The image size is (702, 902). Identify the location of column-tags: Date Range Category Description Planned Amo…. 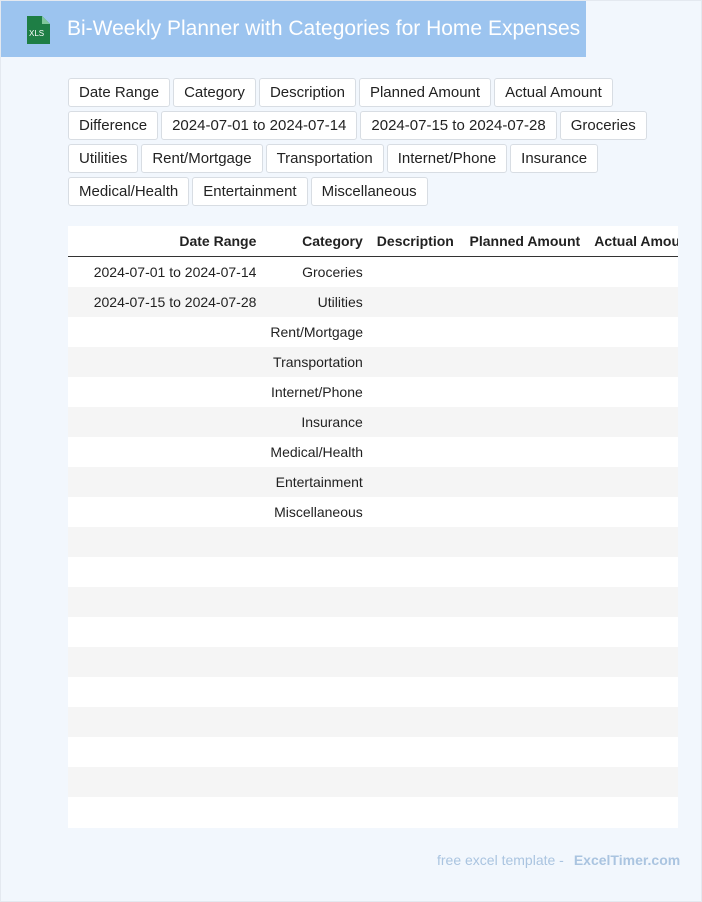
(358, 142).